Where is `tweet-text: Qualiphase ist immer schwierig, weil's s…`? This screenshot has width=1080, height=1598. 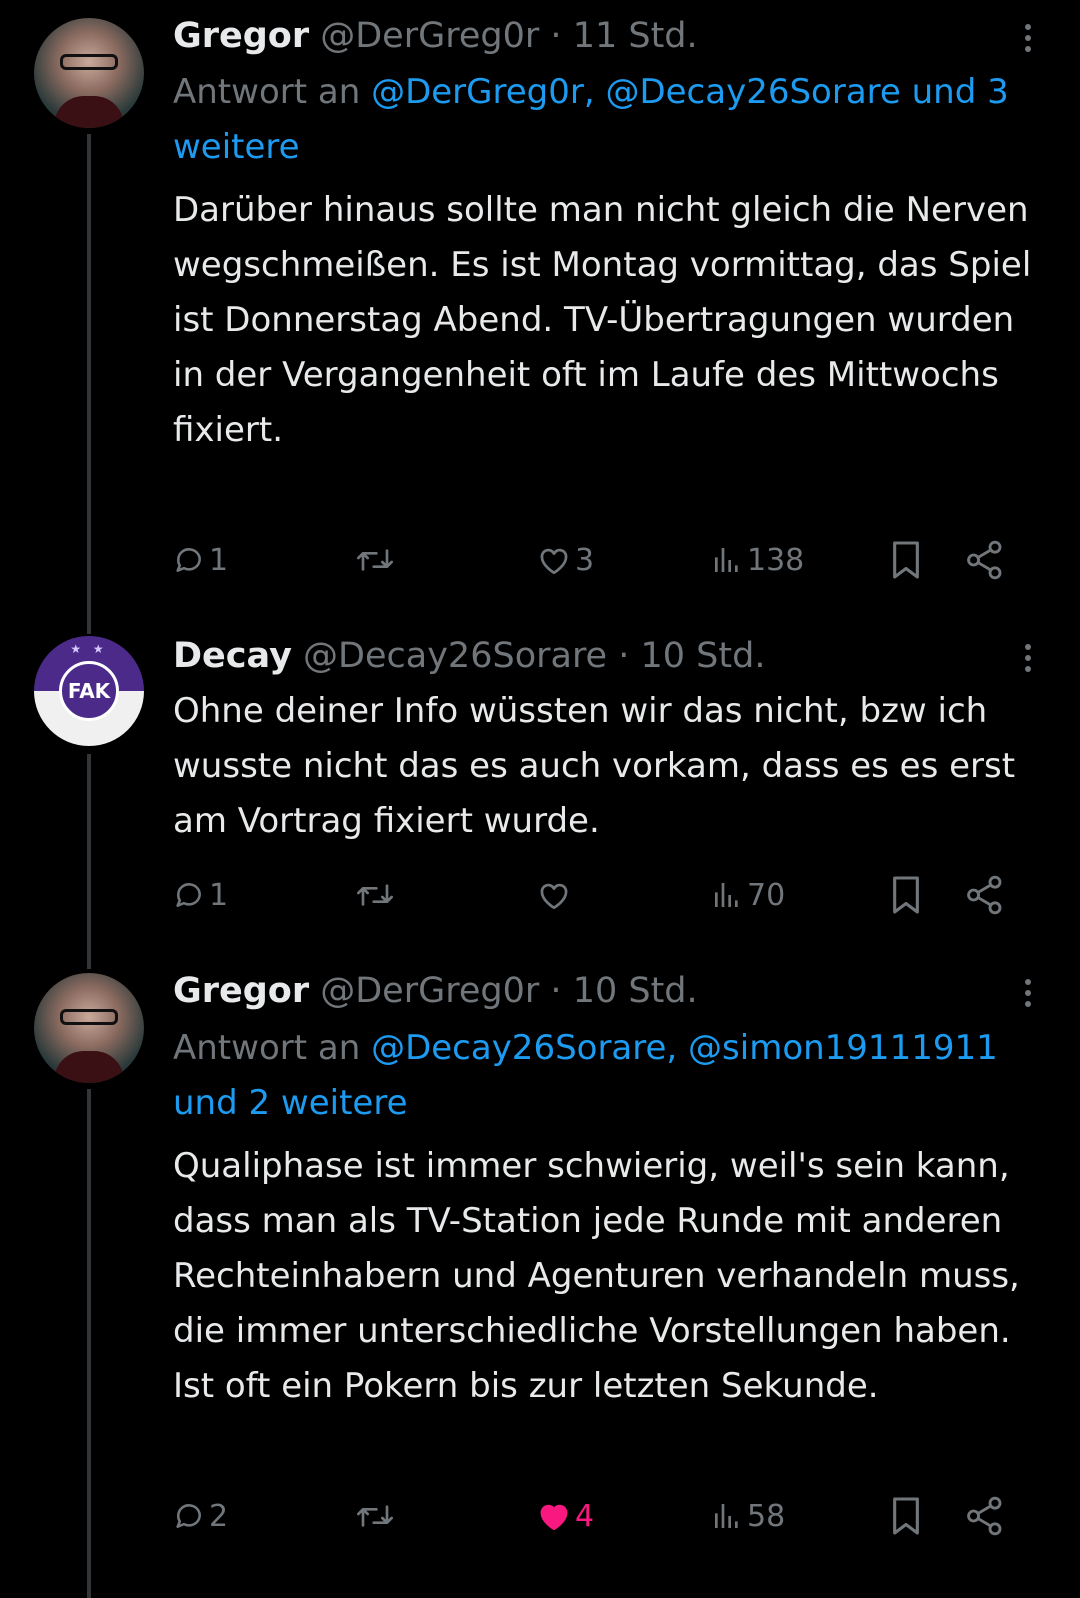 tweet-text: Qualiphase ist immer schwierig, weil's s… is located at coordinates (602, 1276).